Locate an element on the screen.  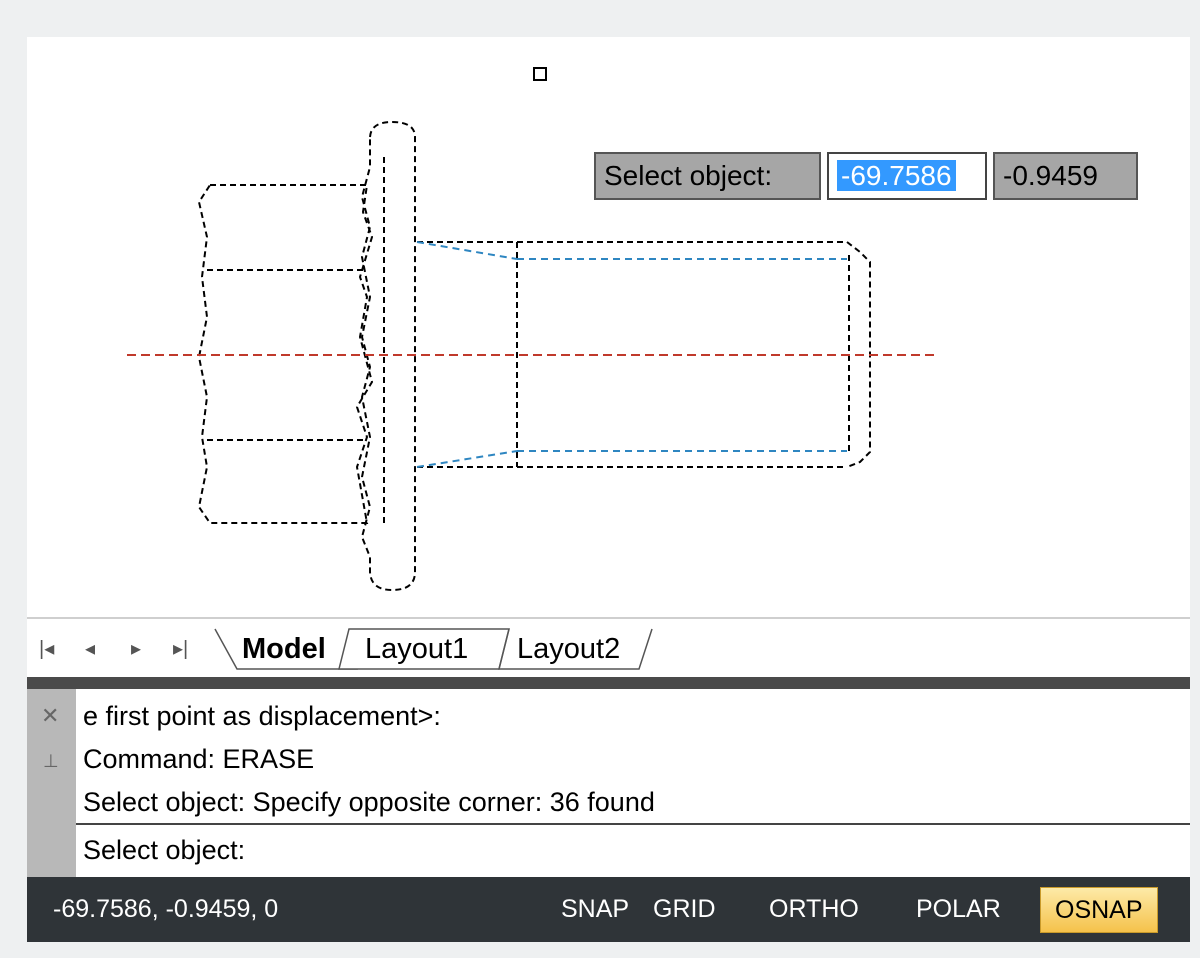
polar-toggle: POLAR is located at coordinates (958, 909).